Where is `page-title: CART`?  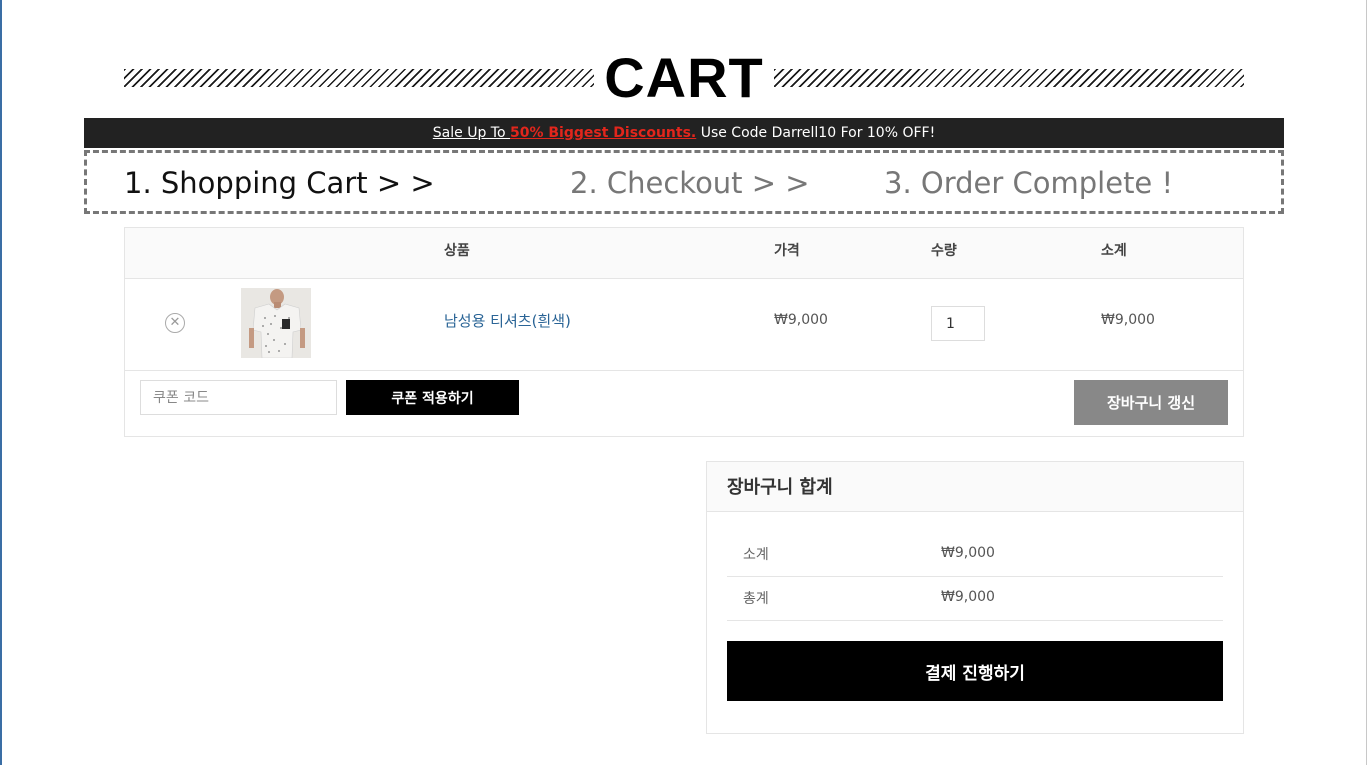 page-title: CART is located at coordinates (684, 77).